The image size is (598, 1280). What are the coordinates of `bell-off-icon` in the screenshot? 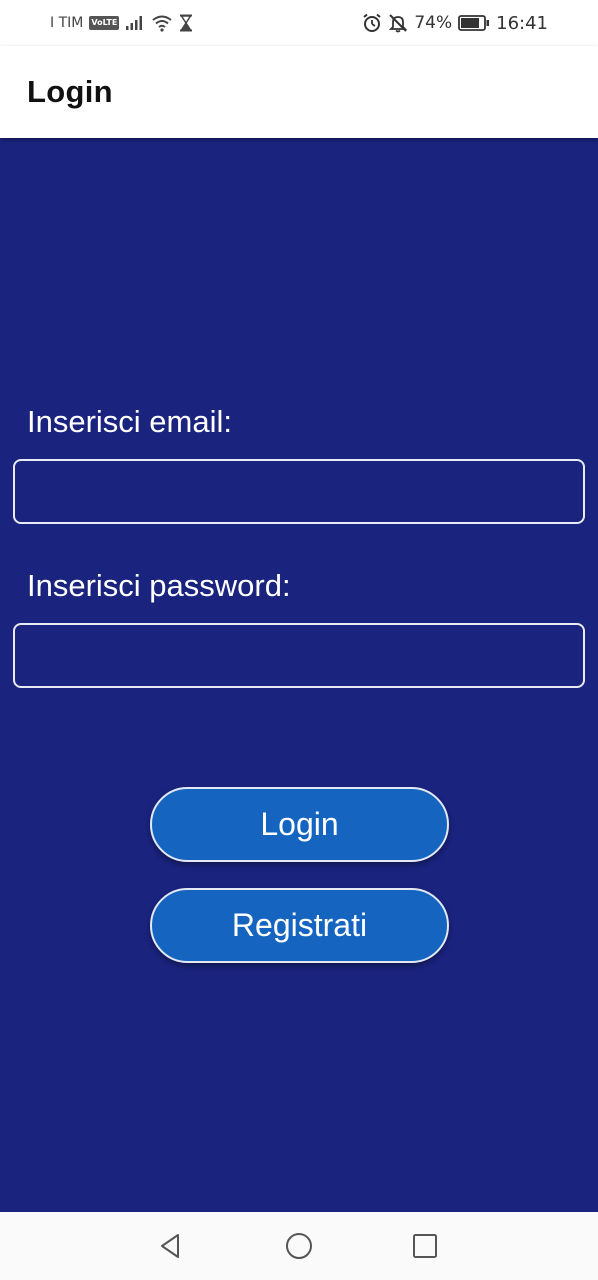 It's located at (398, 23).